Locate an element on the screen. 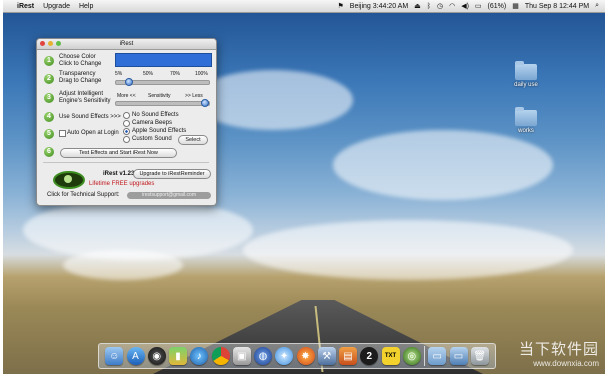 The height and width of the screenshot is (379, 607). datetime: Thu Sep 8 12:44 PM is located at coordinates (557, 6).